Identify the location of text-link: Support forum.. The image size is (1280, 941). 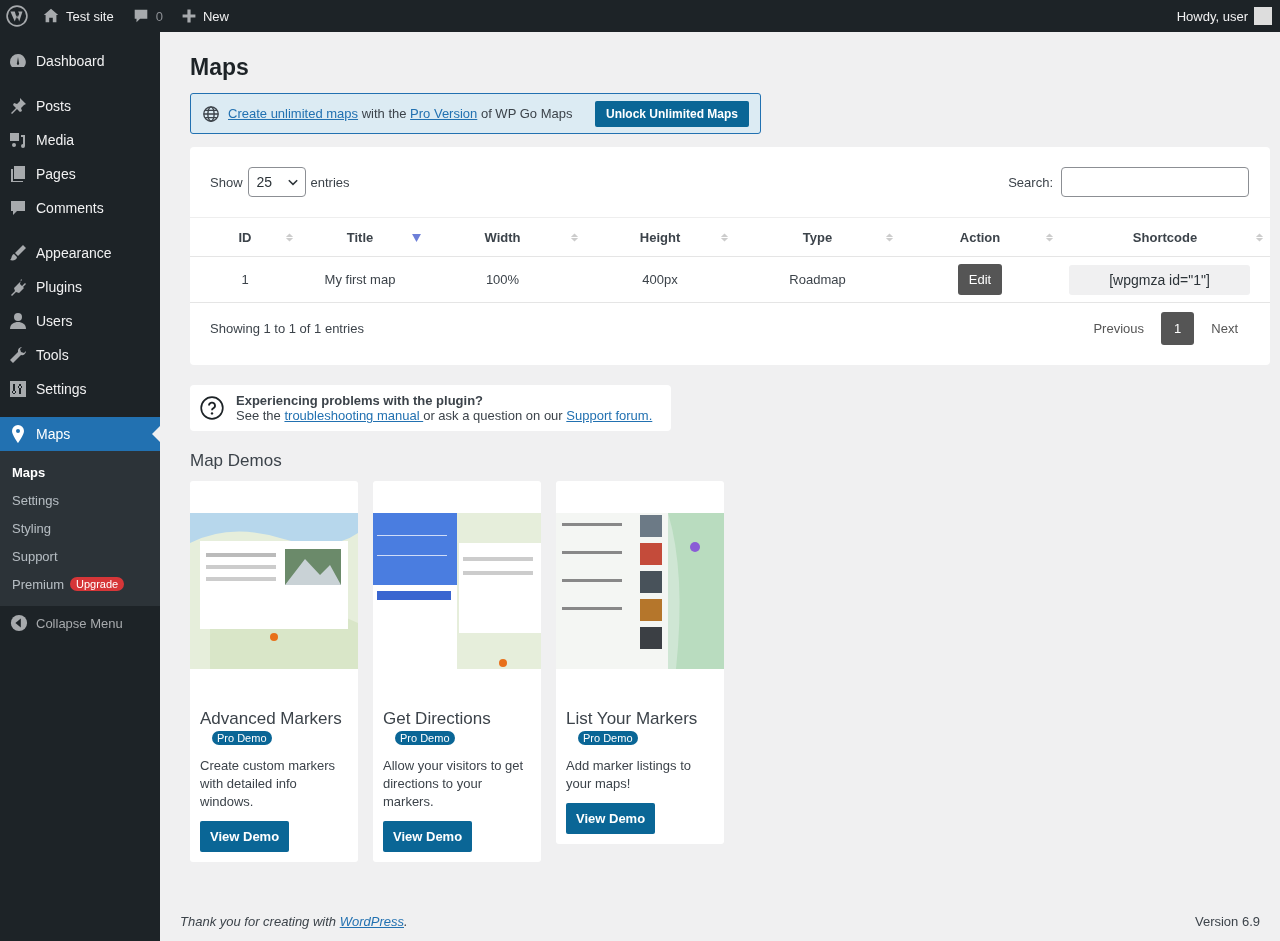
(609, 415).